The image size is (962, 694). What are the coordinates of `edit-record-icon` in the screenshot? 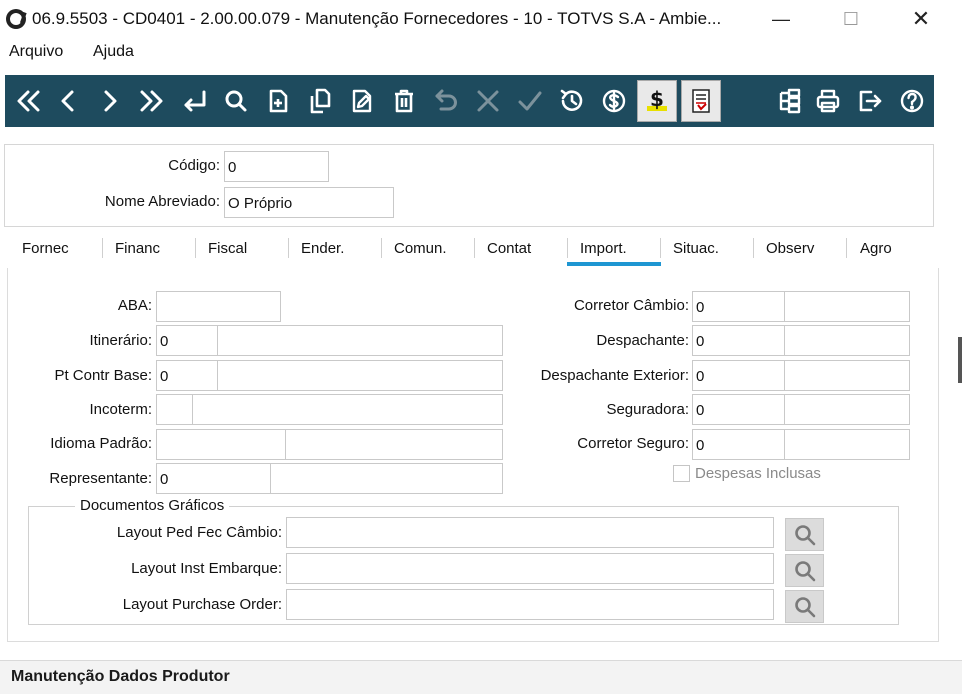 It's located at (362, 101).